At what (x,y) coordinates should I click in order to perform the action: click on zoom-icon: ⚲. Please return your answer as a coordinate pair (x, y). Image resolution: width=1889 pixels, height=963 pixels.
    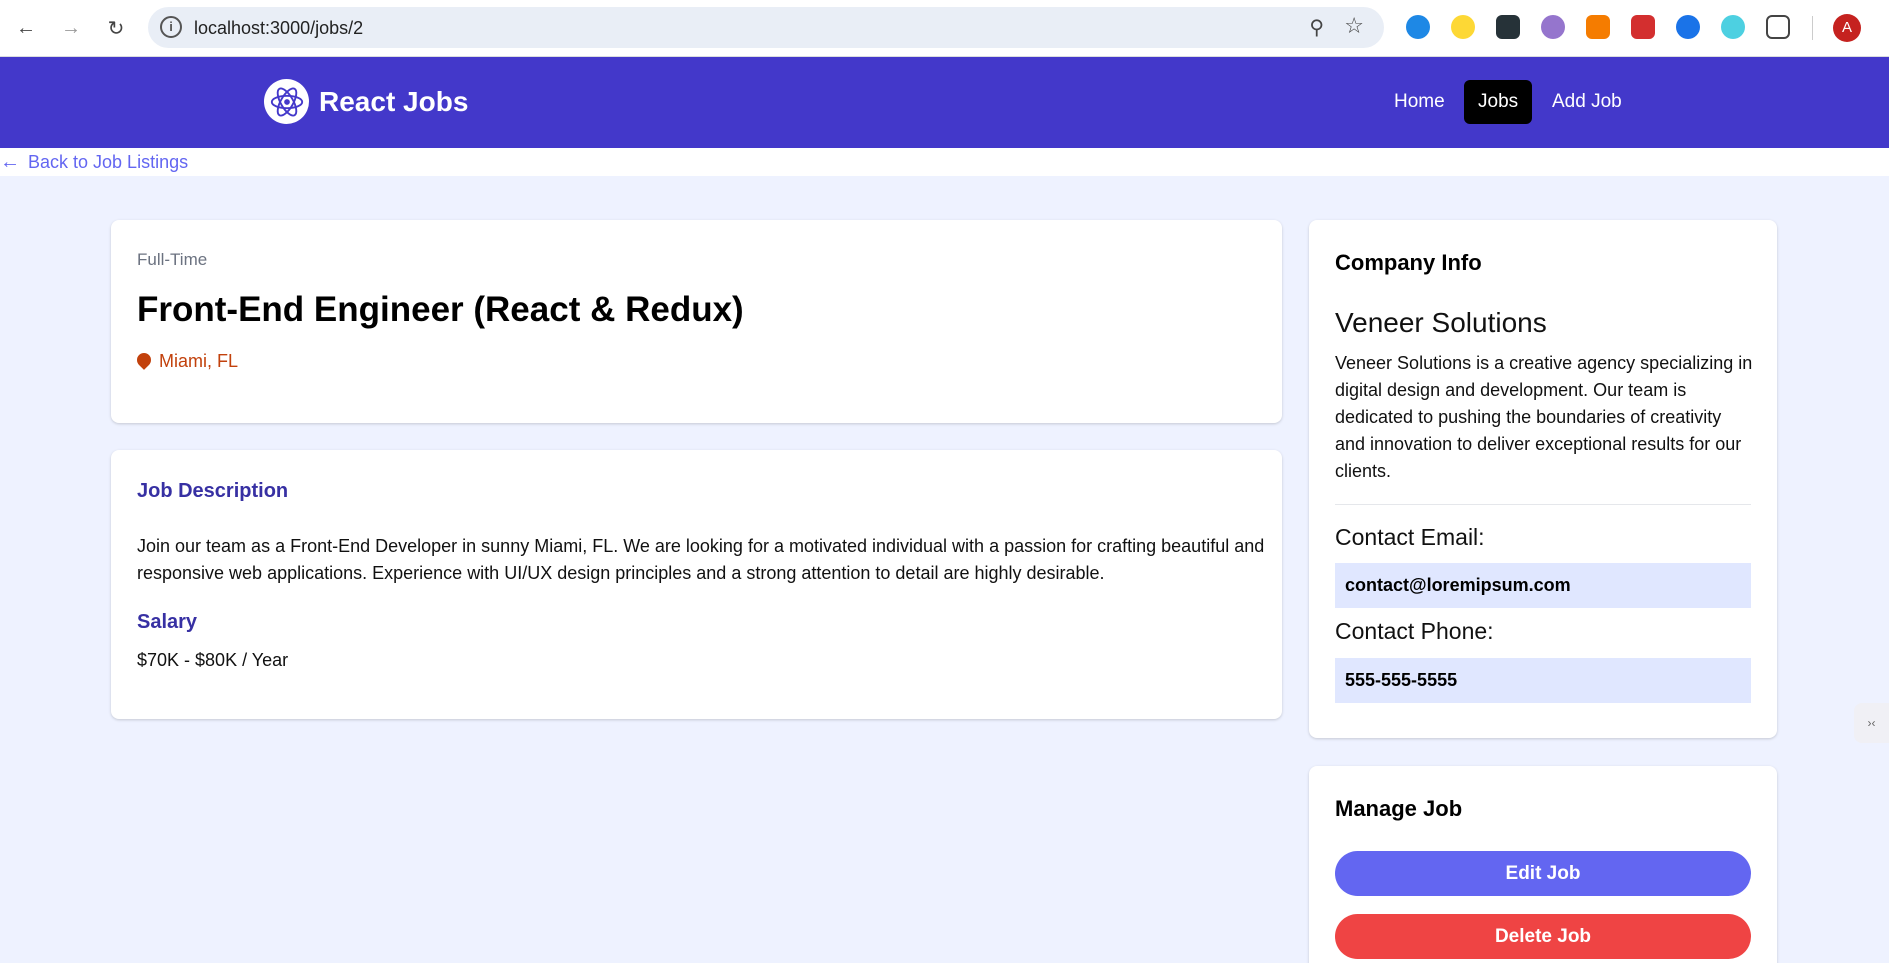
    Looking at the image, I should click on (1316, 27).